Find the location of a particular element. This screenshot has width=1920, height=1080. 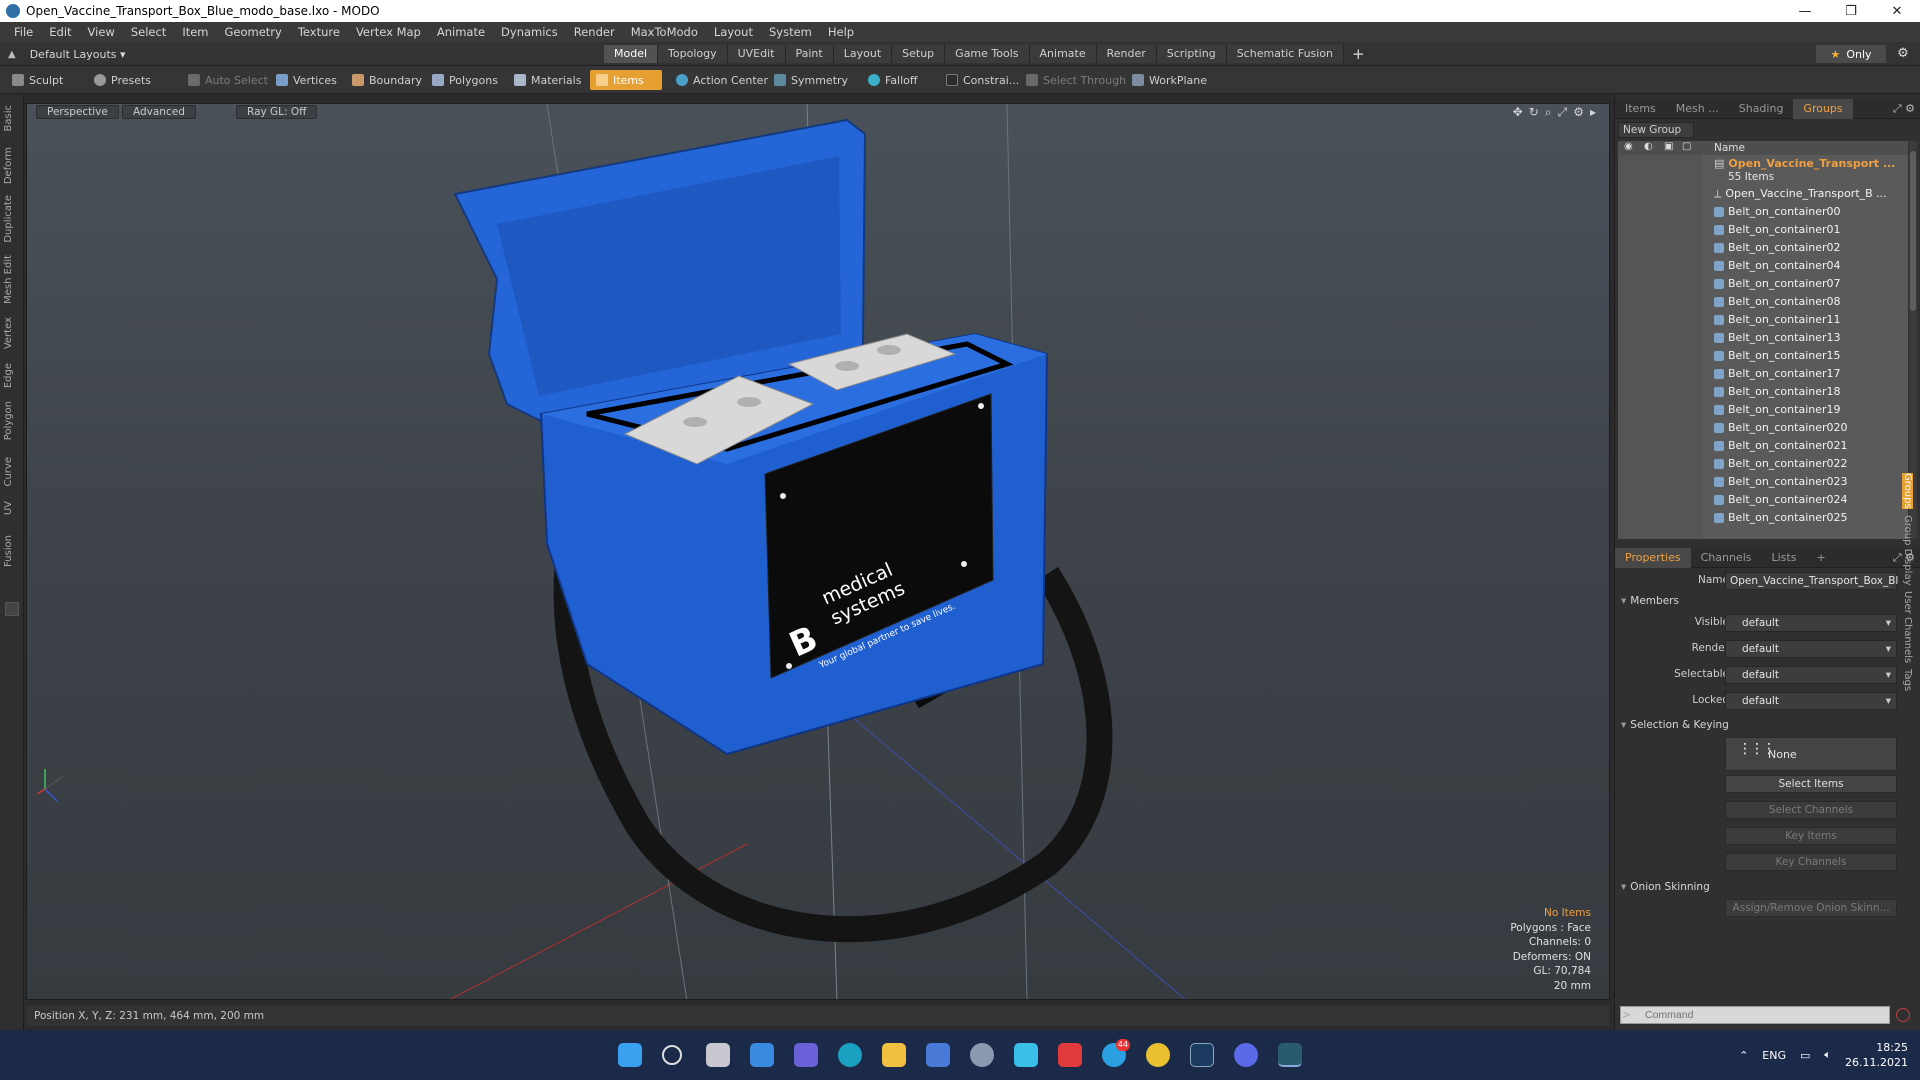

tab-channels: Channels is located at coordinates (1726, 558).